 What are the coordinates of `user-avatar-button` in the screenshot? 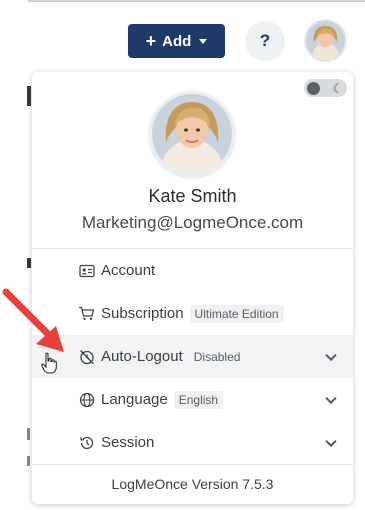 It's located at (325, 40).